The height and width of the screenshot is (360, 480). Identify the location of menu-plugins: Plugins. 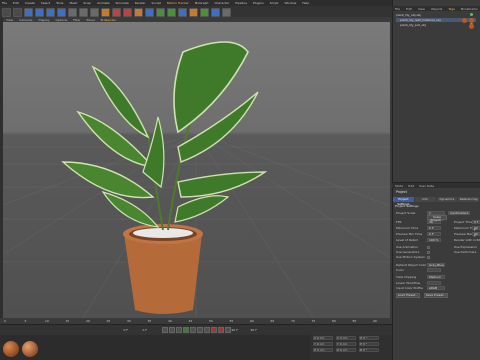
(258, 3).